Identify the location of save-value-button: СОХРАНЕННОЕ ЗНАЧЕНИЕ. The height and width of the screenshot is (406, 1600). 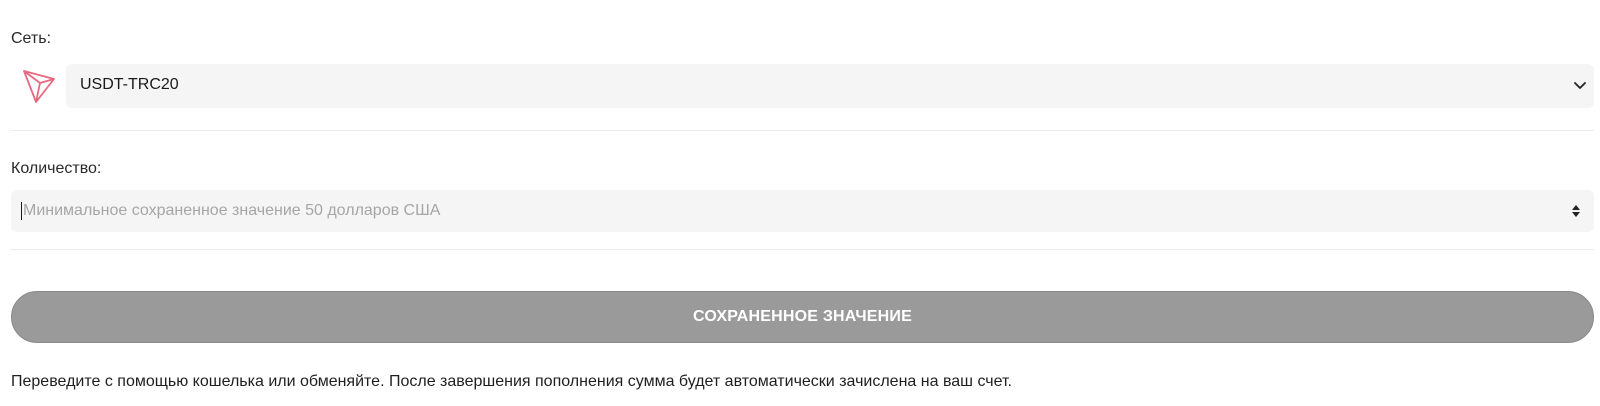
(802, 317).